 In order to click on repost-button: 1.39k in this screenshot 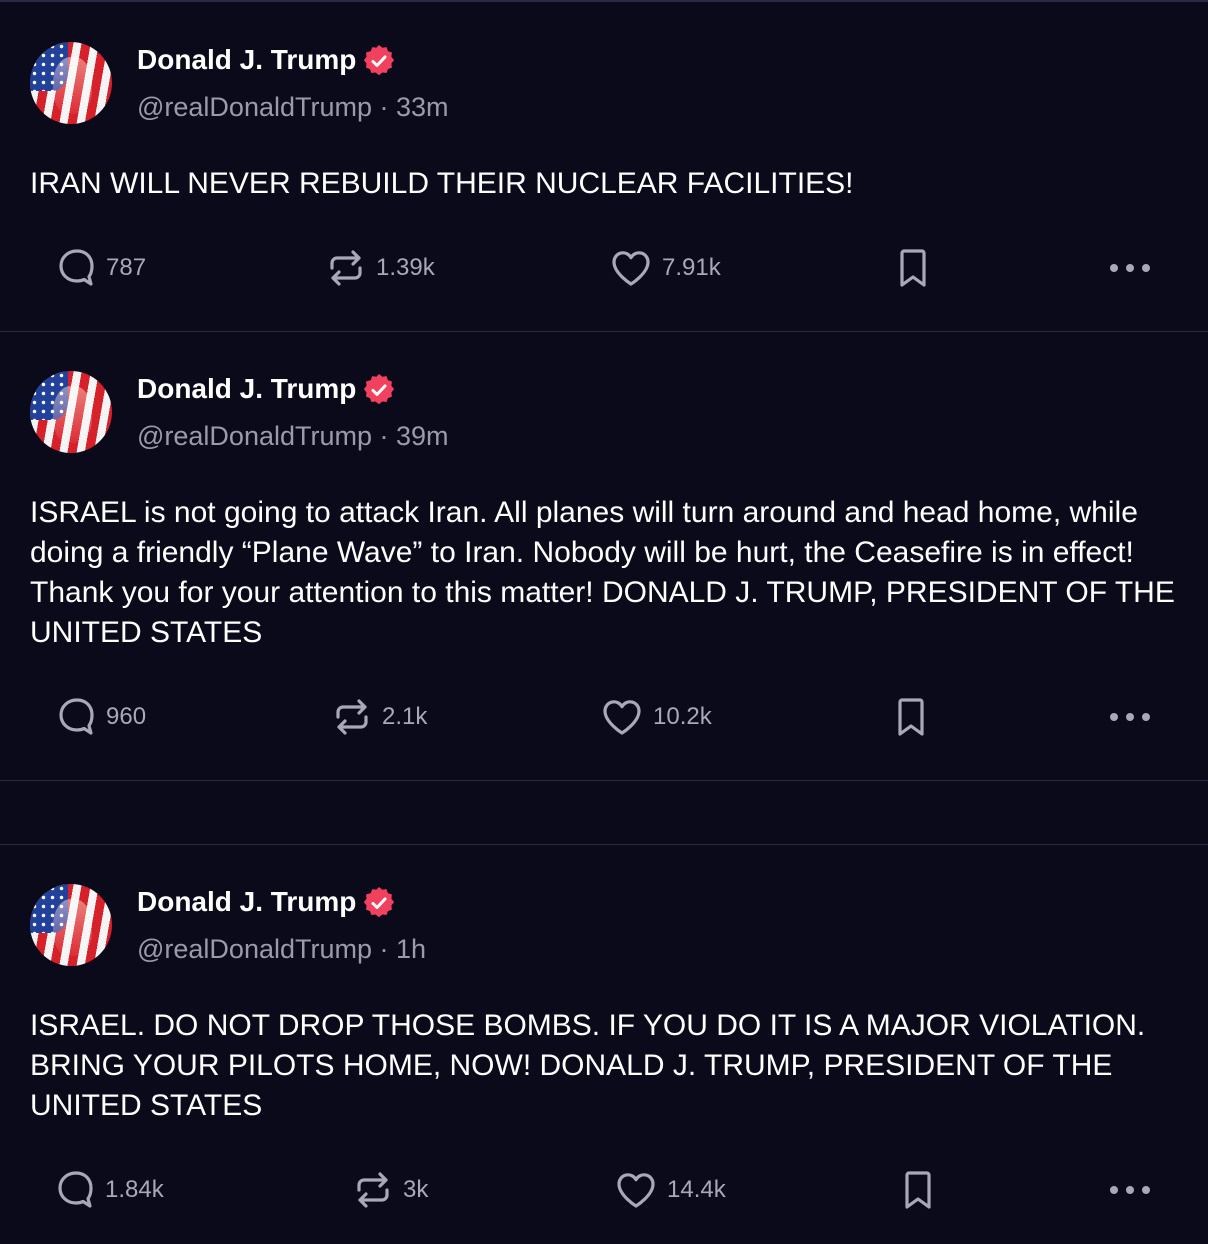, I will do `click(380, 268)`.